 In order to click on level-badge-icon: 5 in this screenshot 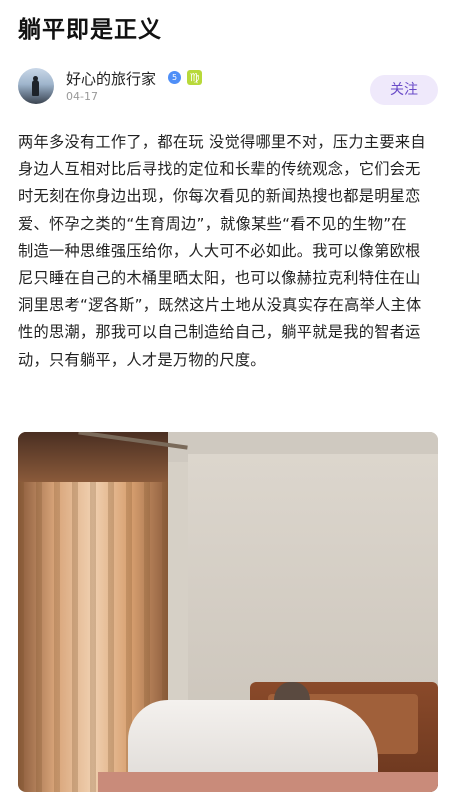, I will do `click(174, 77)`.